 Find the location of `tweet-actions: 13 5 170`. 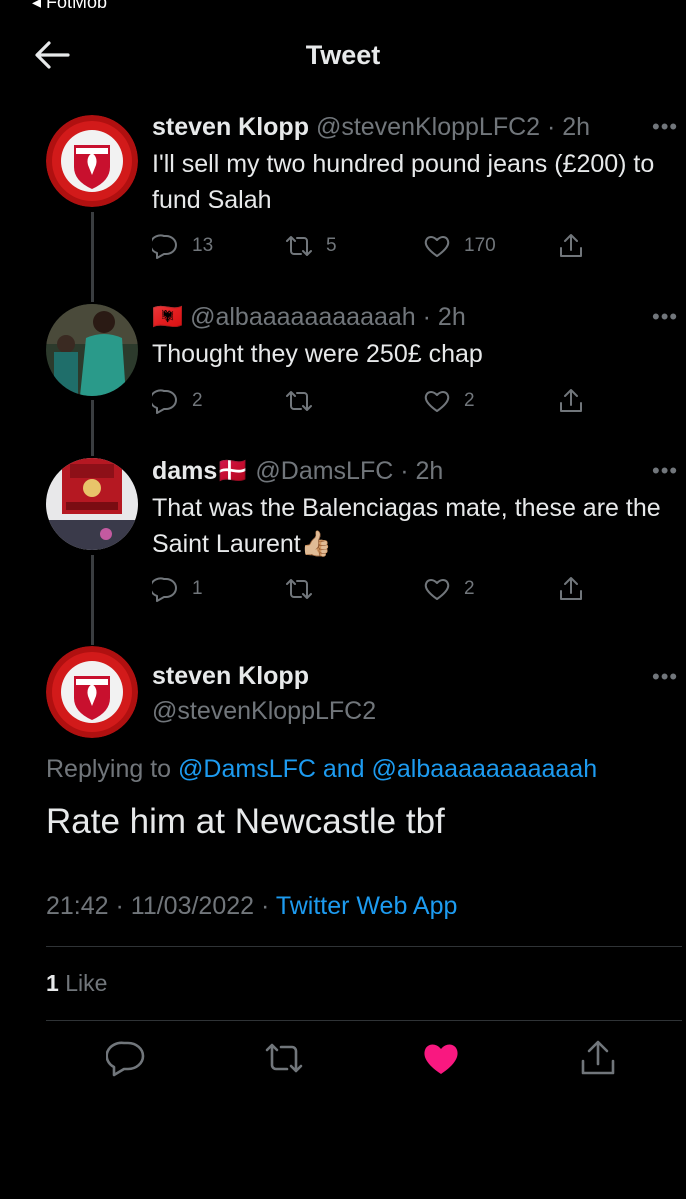

tweet-actions: 13 5 170 is located at coordinates (387, 246).